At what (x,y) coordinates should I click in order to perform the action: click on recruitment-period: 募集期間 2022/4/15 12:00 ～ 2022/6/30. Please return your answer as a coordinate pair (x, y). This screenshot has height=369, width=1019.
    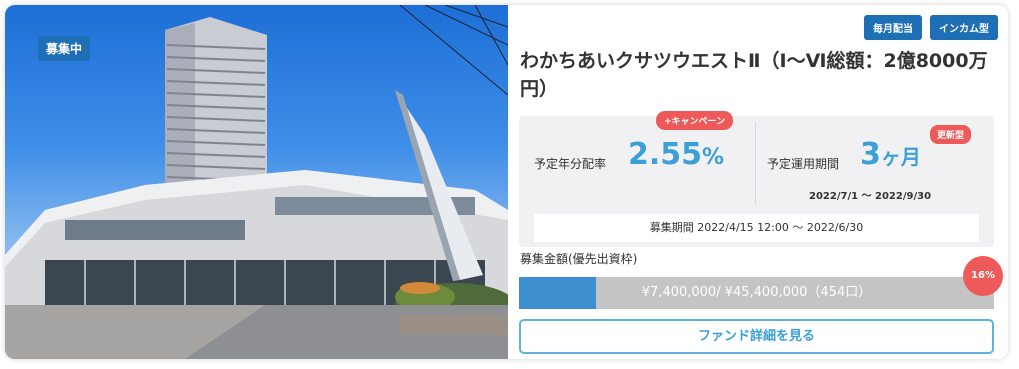
    Looking at the image, I should click on (756, 228).